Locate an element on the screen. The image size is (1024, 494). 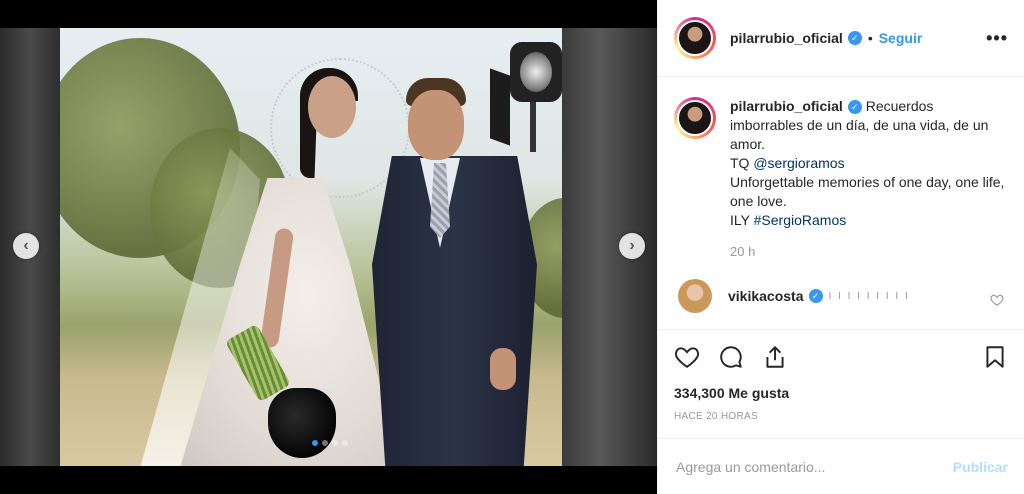
commenter-avatar is located at coordinates (695, 296).